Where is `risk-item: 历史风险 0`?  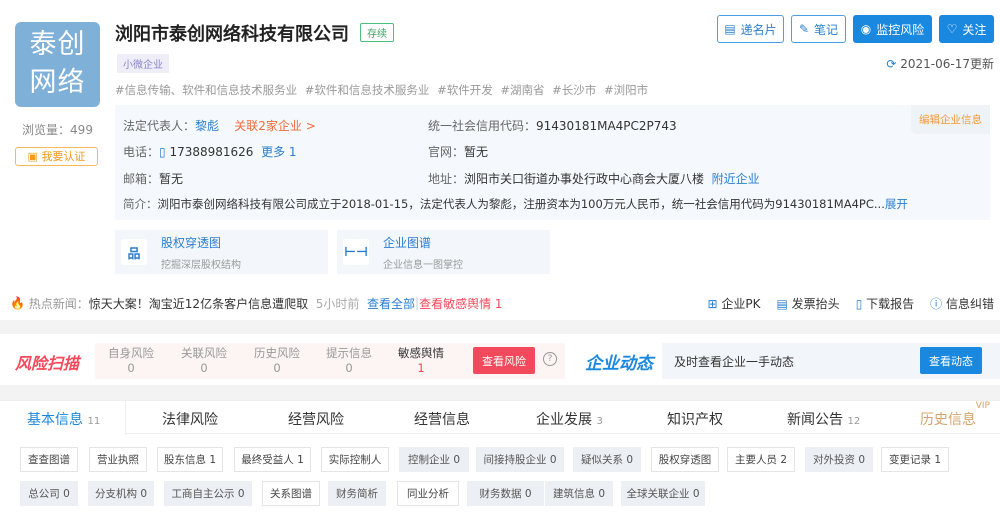 risk-item: 历史风险 0 is located at coordinates (277, 361).